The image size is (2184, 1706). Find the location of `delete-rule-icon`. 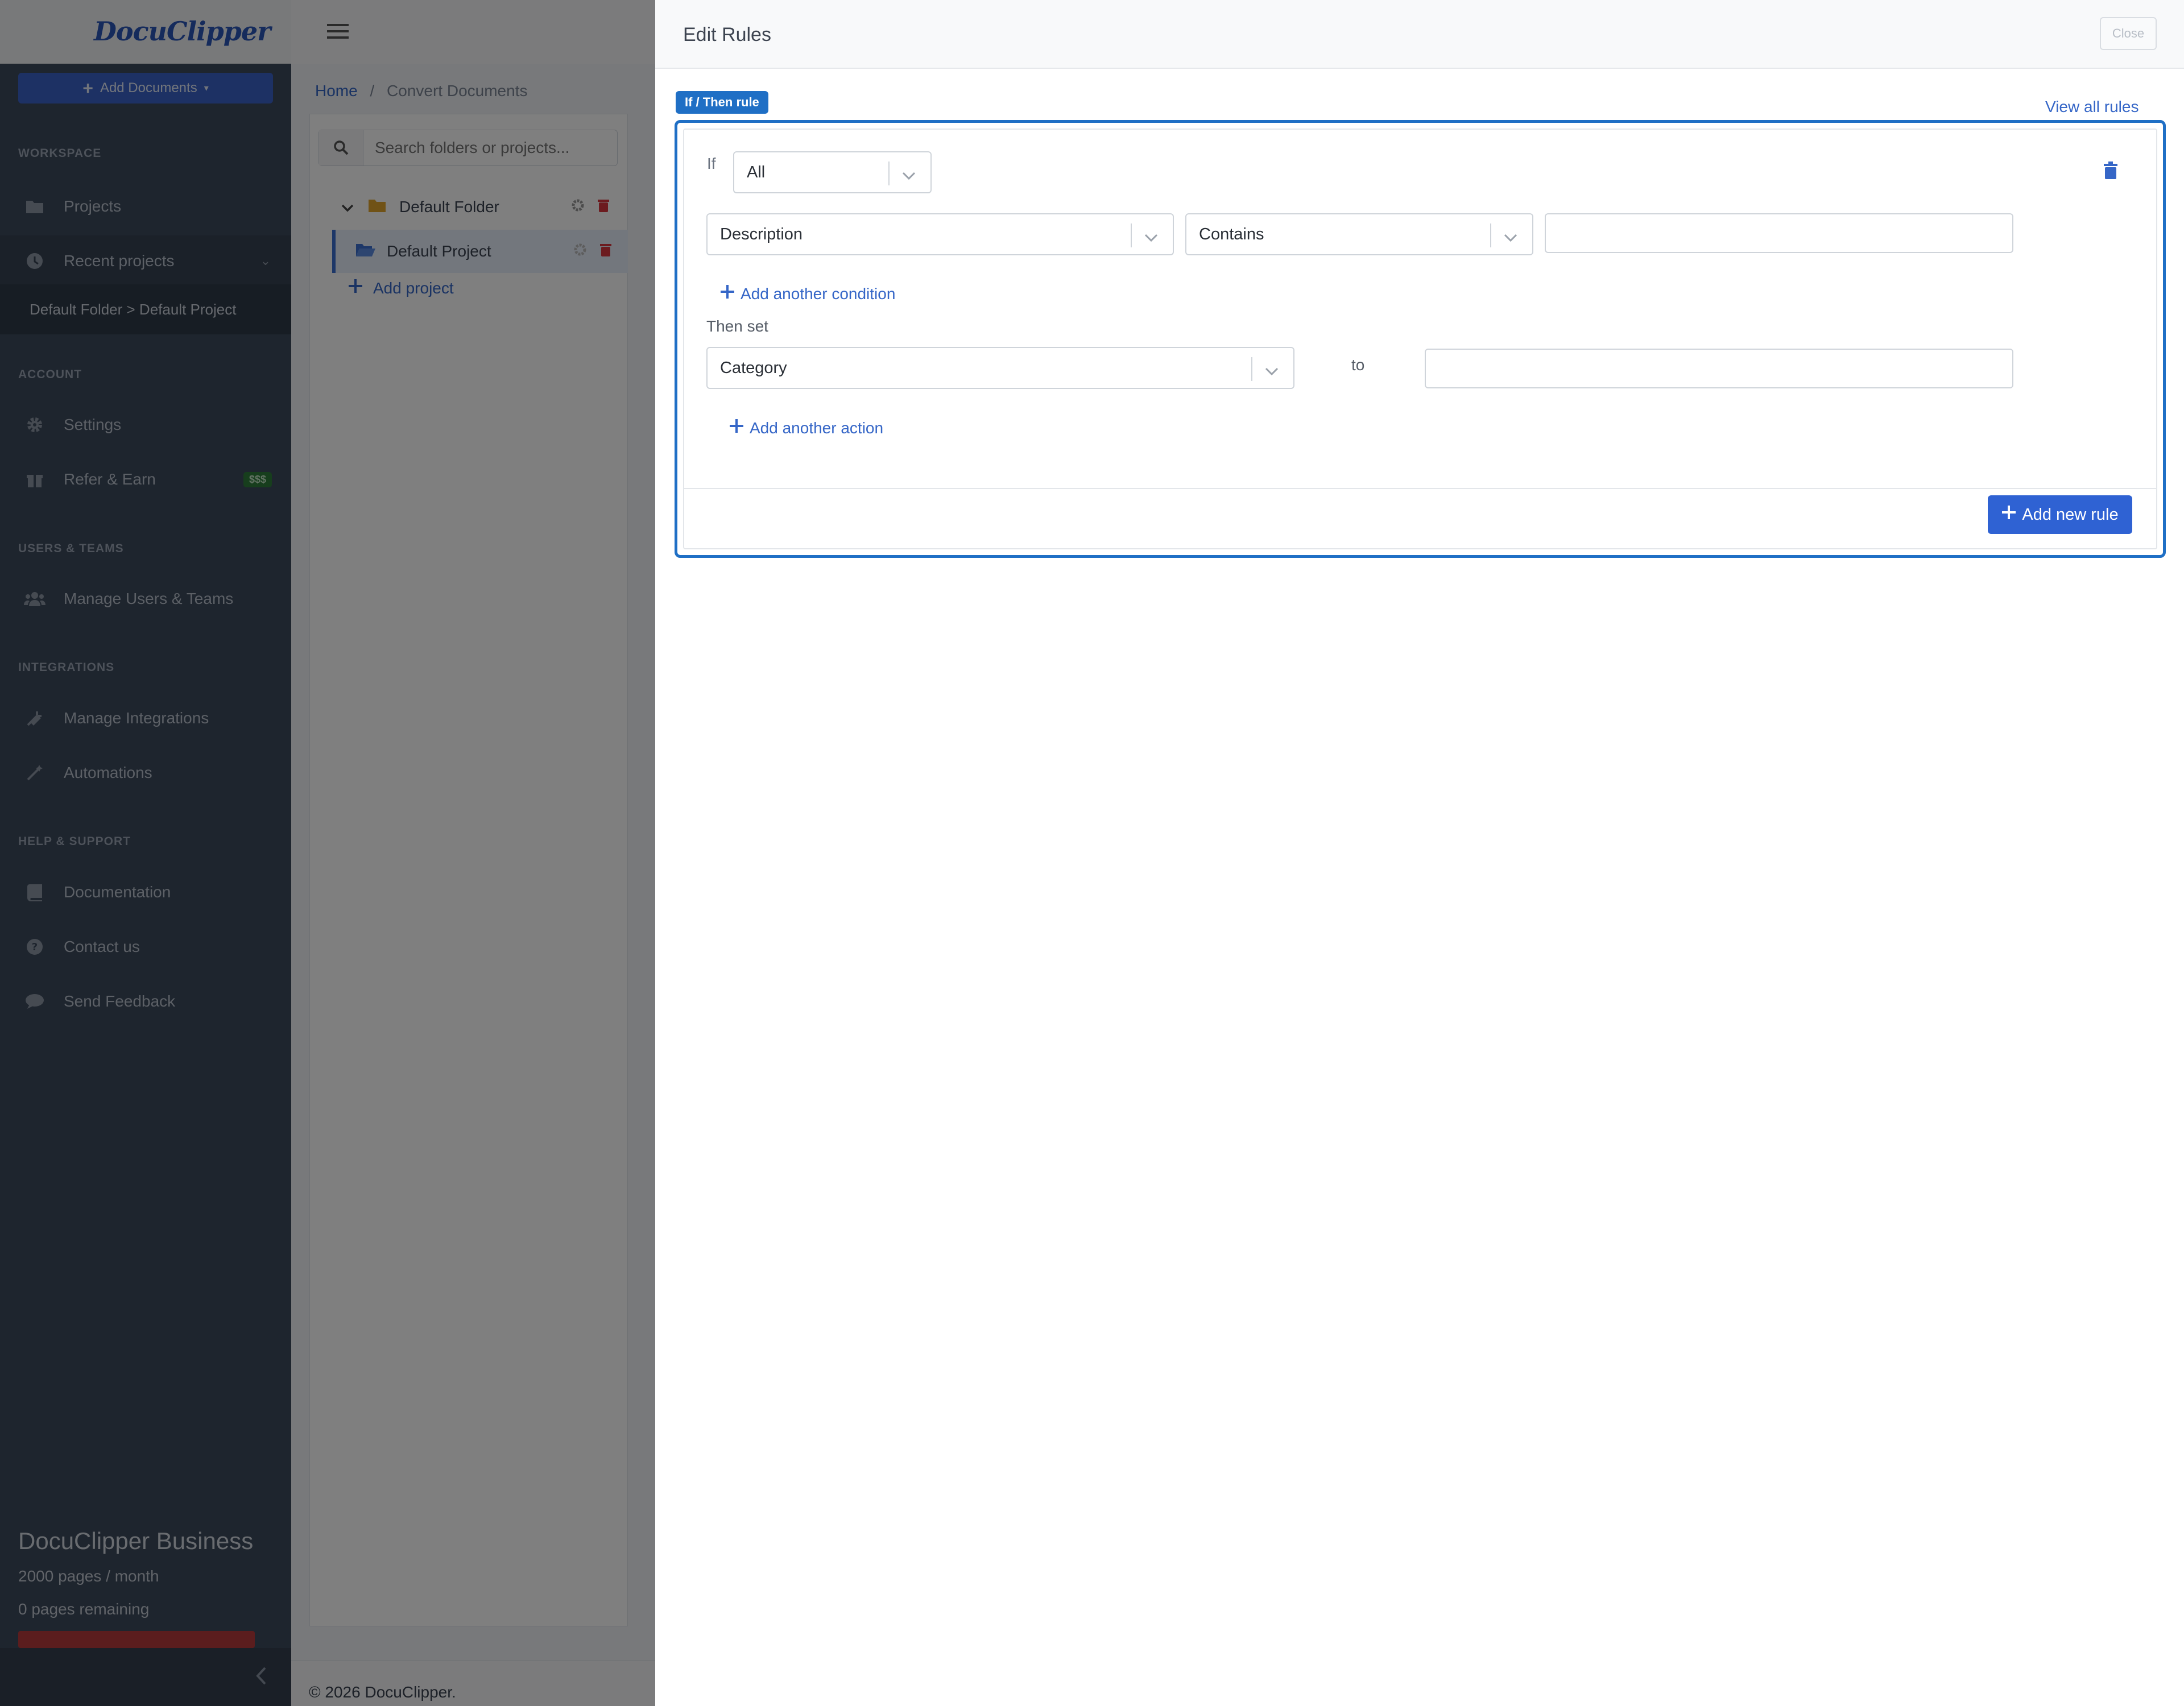

delete-rule-icon is located at coordinates (2110, 173).